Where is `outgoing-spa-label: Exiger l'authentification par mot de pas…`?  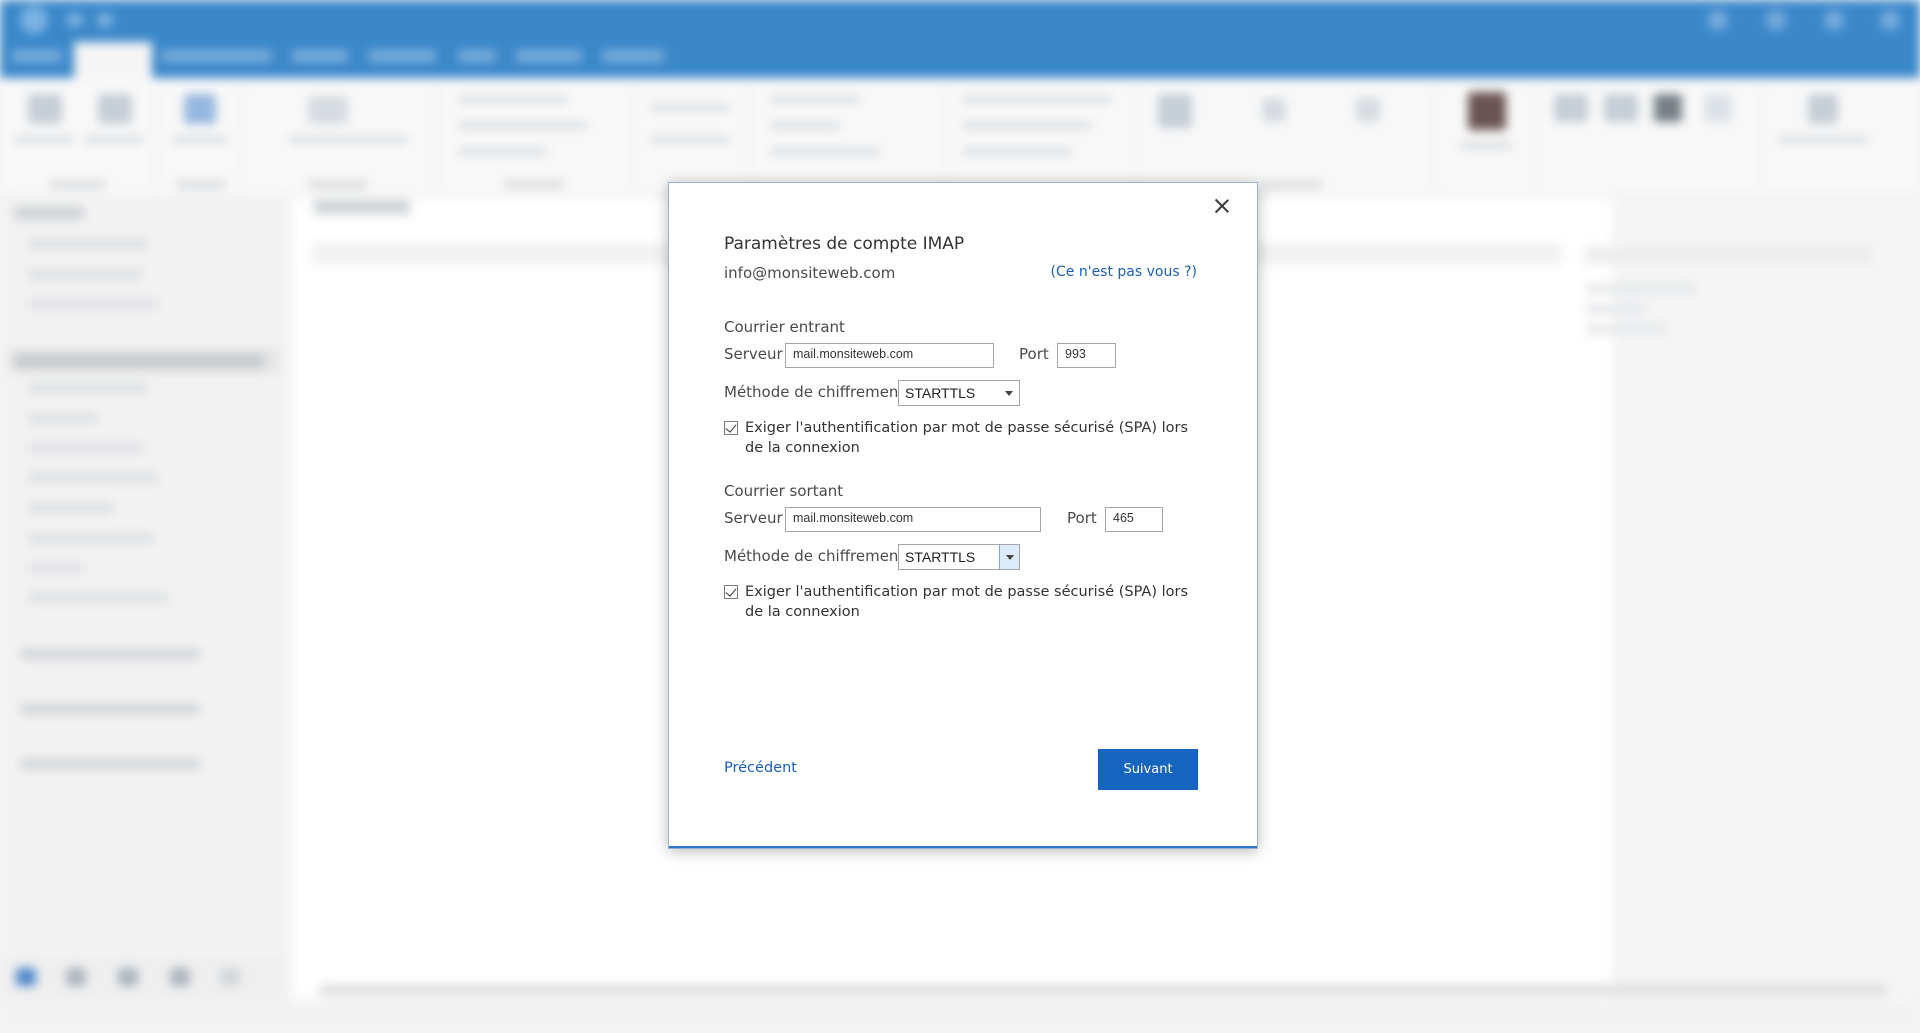
outgoing-spa-label: Exiger l'authentification par mot de pas… is located at coordinates (967, 602).